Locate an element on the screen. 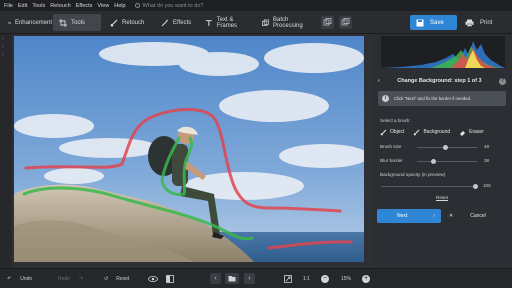 This screenshot has width=512, height=288. tab-text-frames: Text & Frames is located at coordinates (226, 22).